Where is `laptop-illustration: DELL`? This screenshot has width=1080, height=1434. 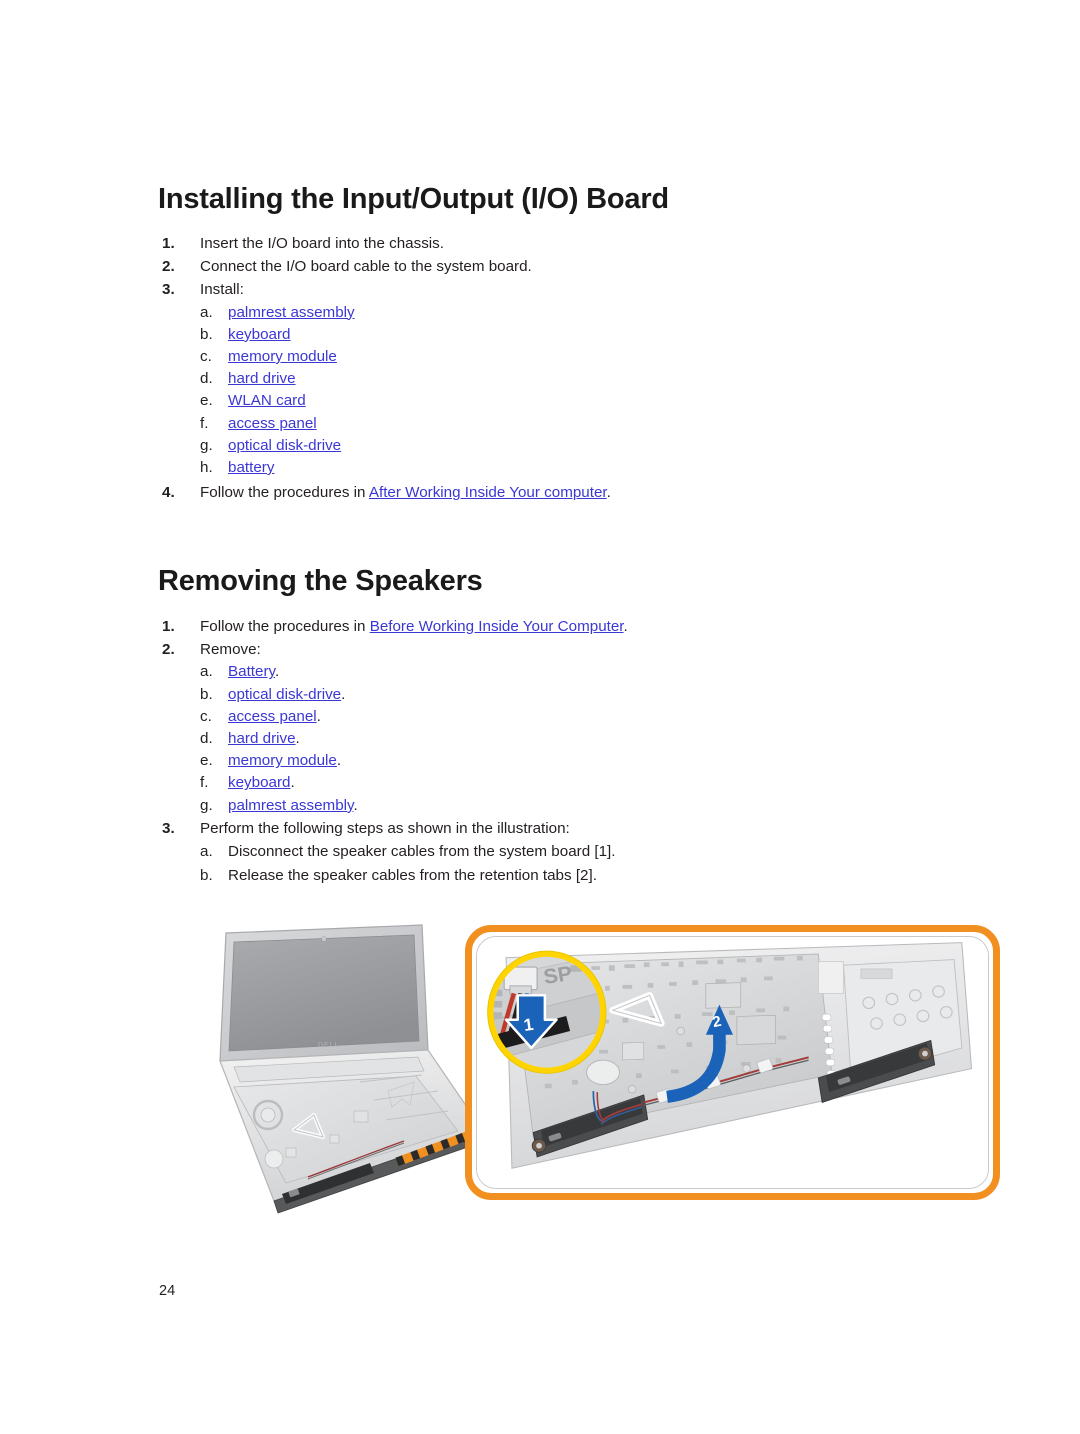
laptop-illustration: DELL is located at coordinates (340, 1065).